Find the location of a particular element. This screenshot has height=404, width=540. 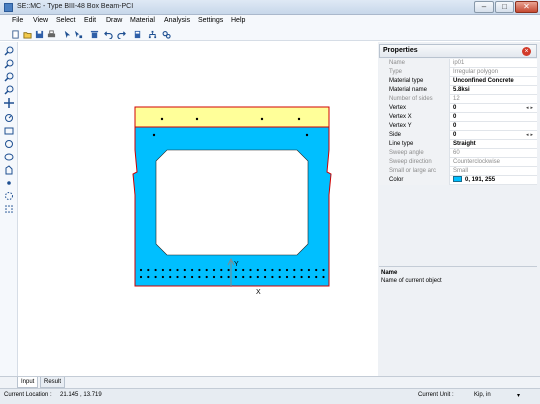

property-row: Material type Unconfined Concrete is located at coordinates (458, 81).